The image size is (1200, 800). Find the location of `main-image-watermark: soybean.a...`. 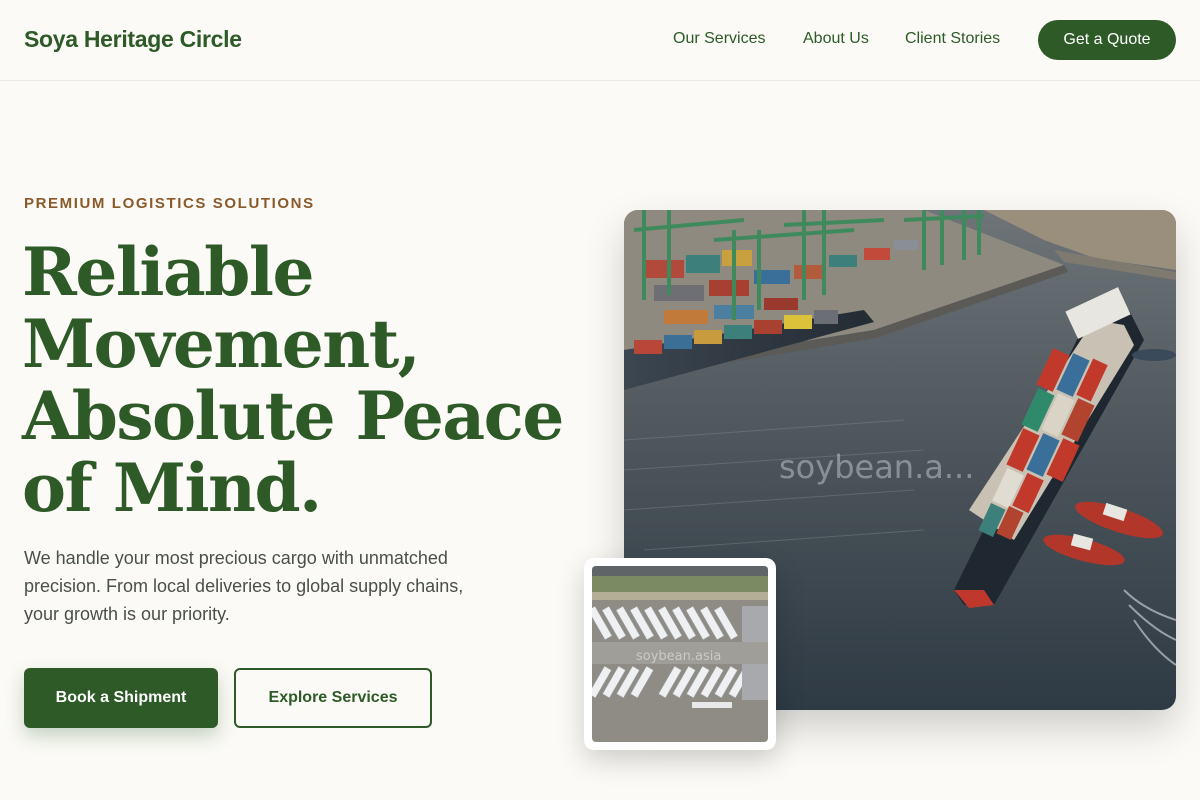

main-image-watermark: soybean.a... is located at coordinates (876, 467).